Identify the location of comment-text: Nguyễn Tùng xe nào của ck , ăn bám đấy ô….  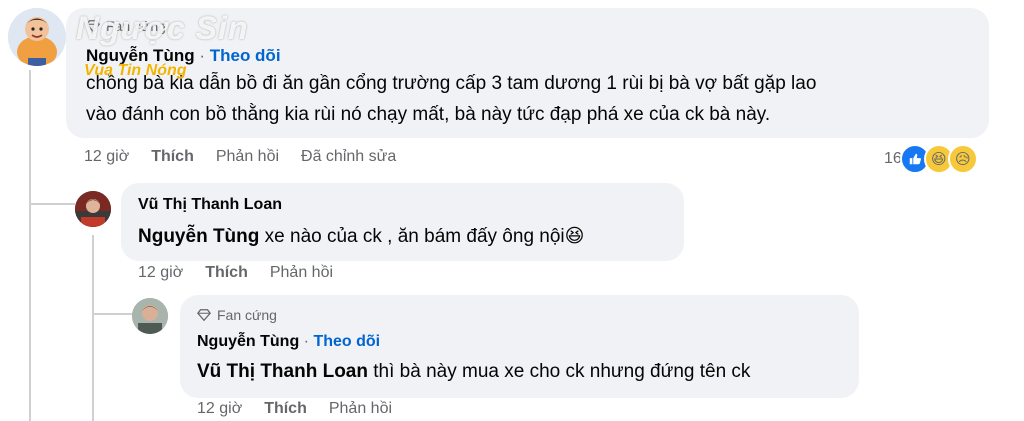
(408, 236).